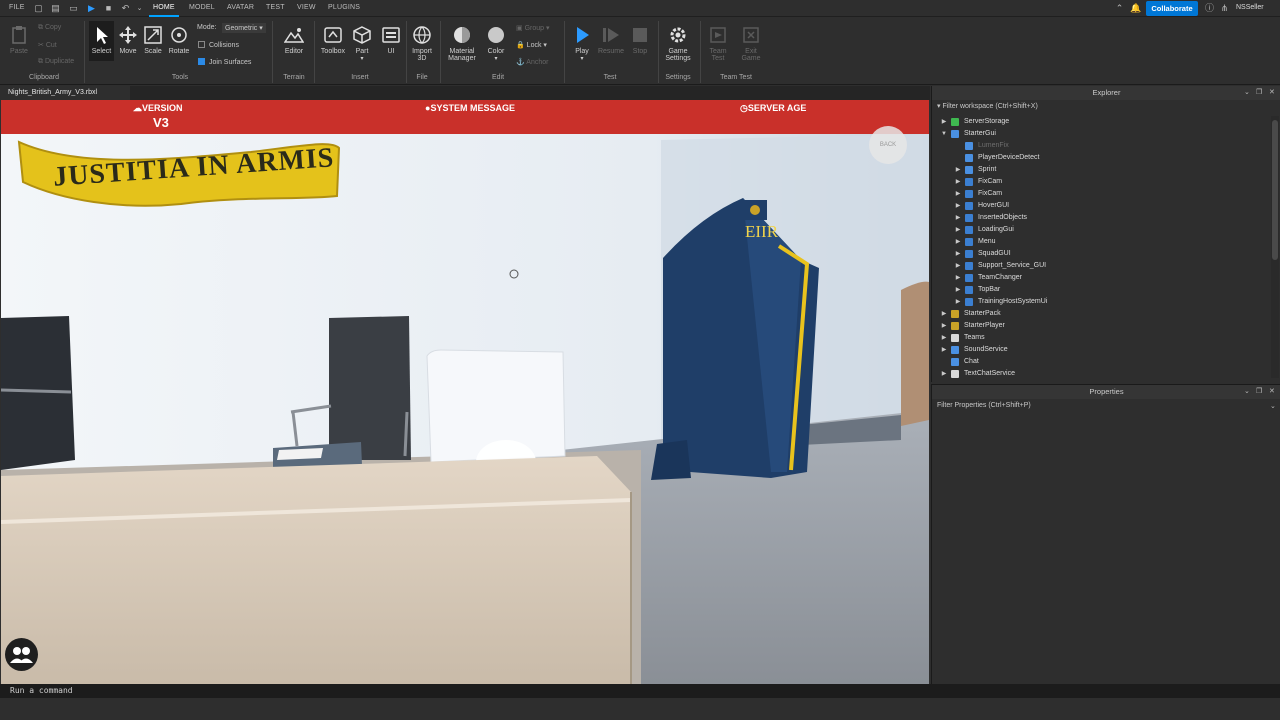 The width and height of the screenshot is (1280, 720). I want to click on rotate-tool-button: Rotate, so click(179, 40).